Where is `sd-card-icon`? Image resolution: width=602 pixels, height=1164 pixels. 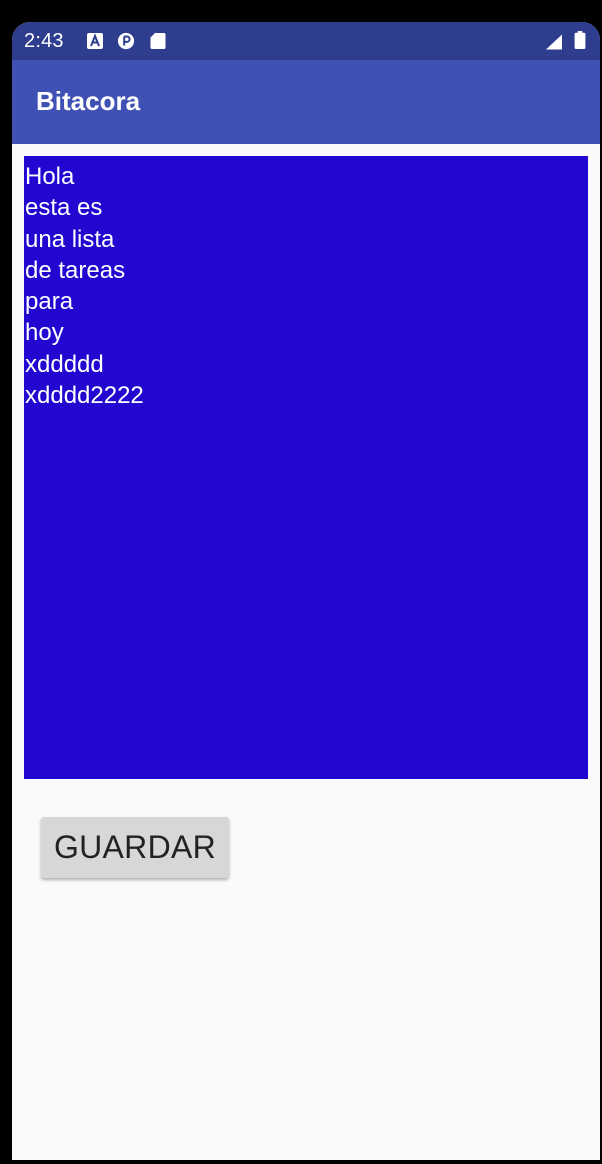 sd-card-icon is located at coordinates (158, 41).